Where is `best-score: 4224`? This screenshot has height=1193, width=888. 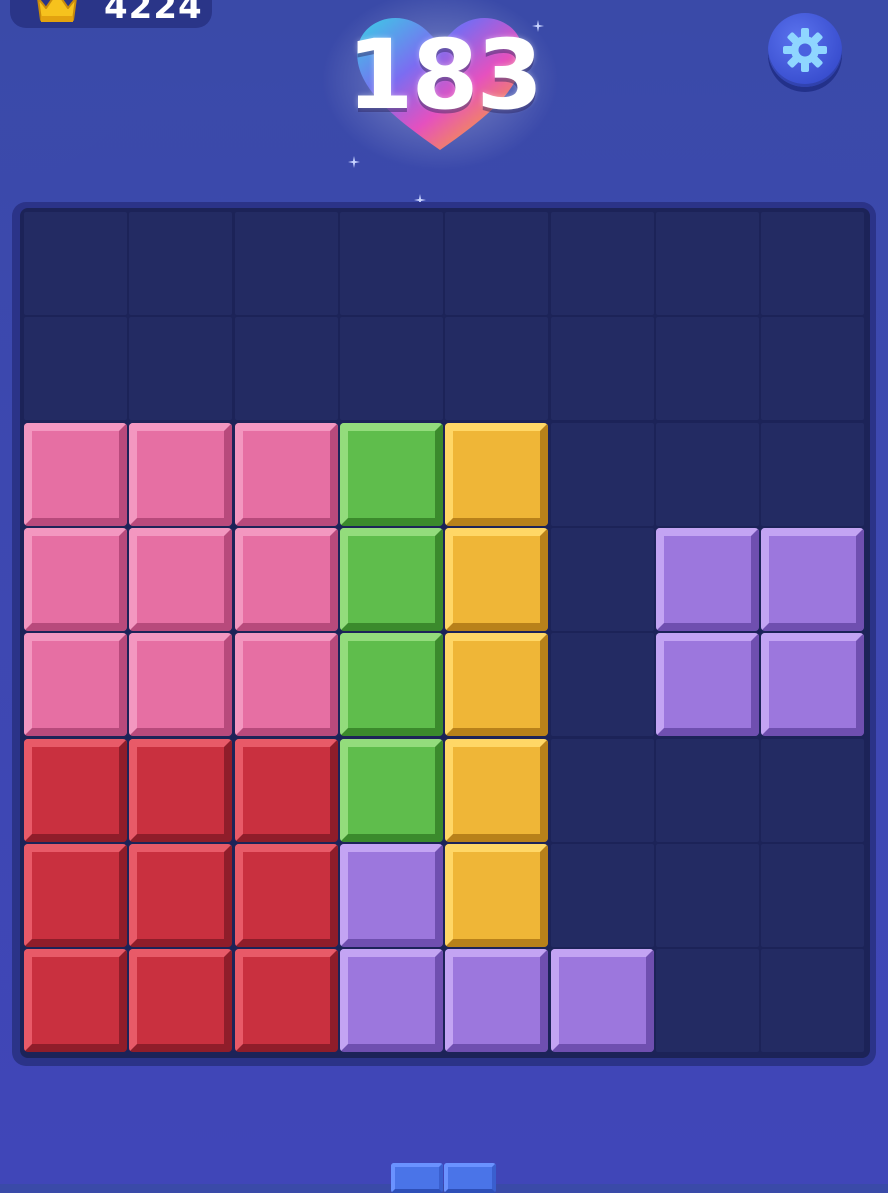
best-score: 4224 is located at coordinates (153, 13).